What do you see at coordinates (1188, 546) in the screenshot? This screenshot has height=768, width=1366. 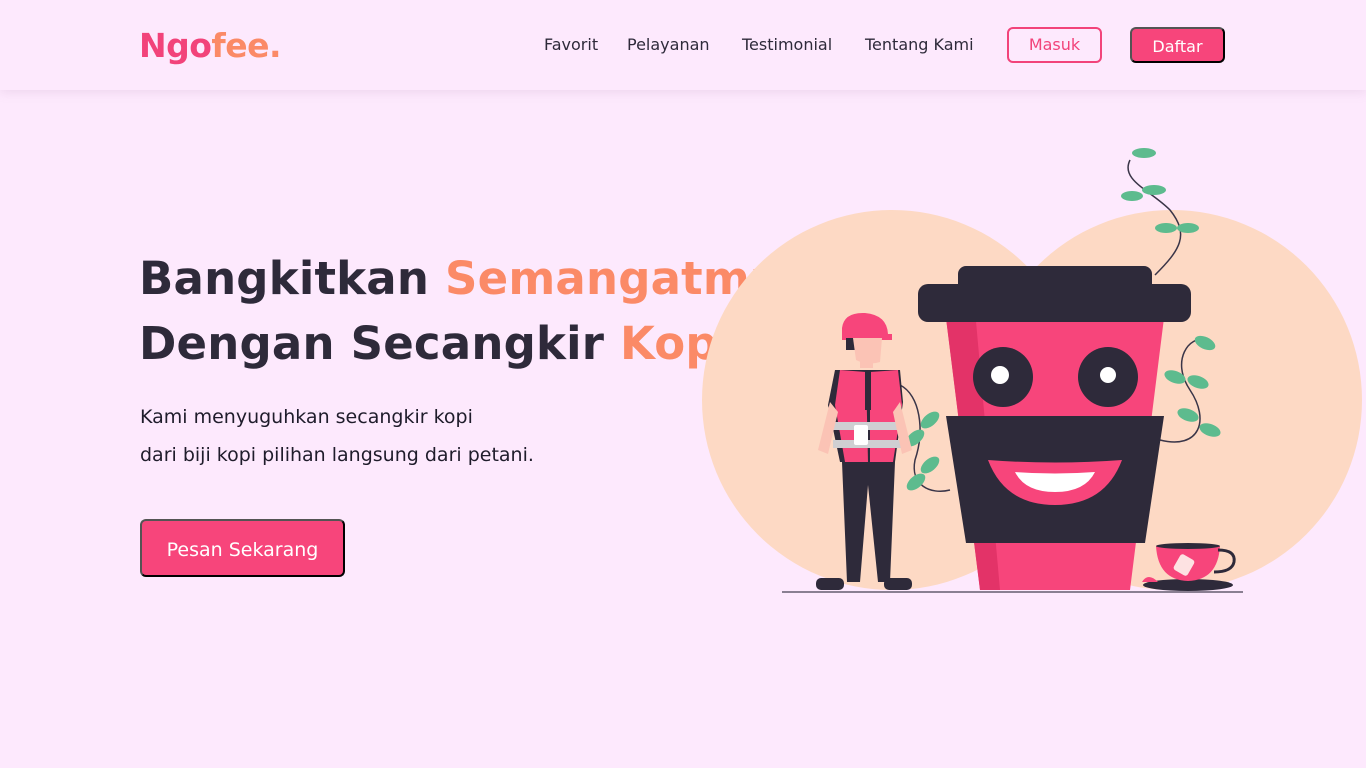 I see `teacup-rim` at bounding box center [1188, 546].